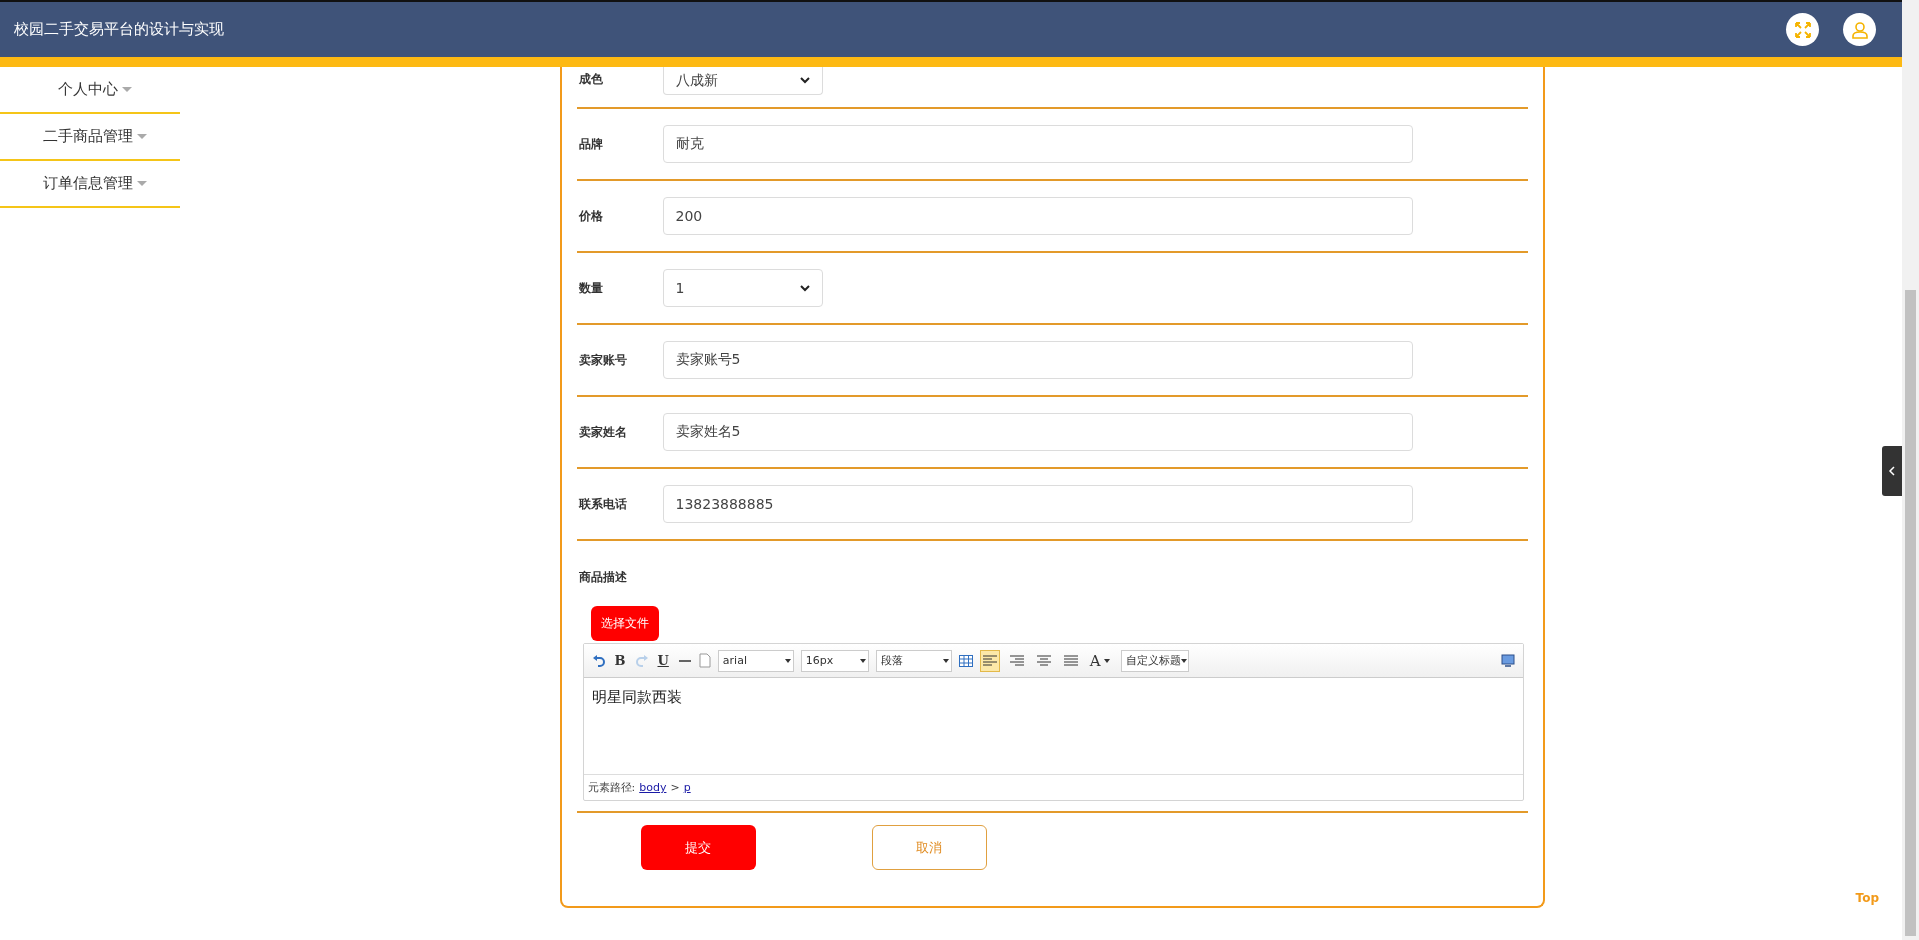 This screenshot has width=1919, height=940. Describe the element at coordinates (1037, 360) in the screenshot. I see `input-field: 卖家账号5` at that location.